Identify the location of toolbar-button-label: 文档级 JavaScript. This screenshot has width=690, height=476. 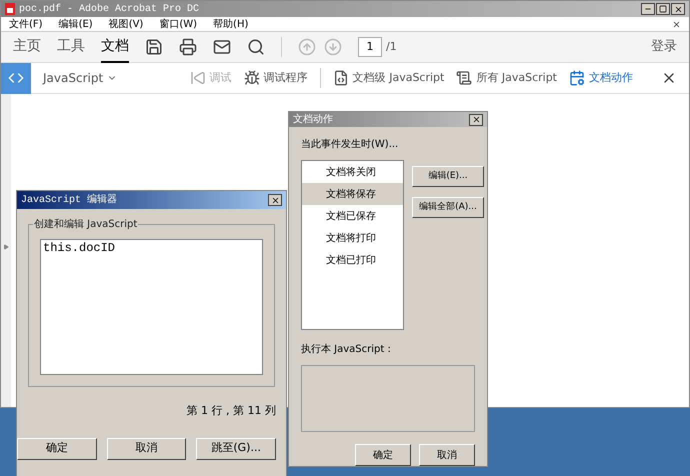
(398, 78).